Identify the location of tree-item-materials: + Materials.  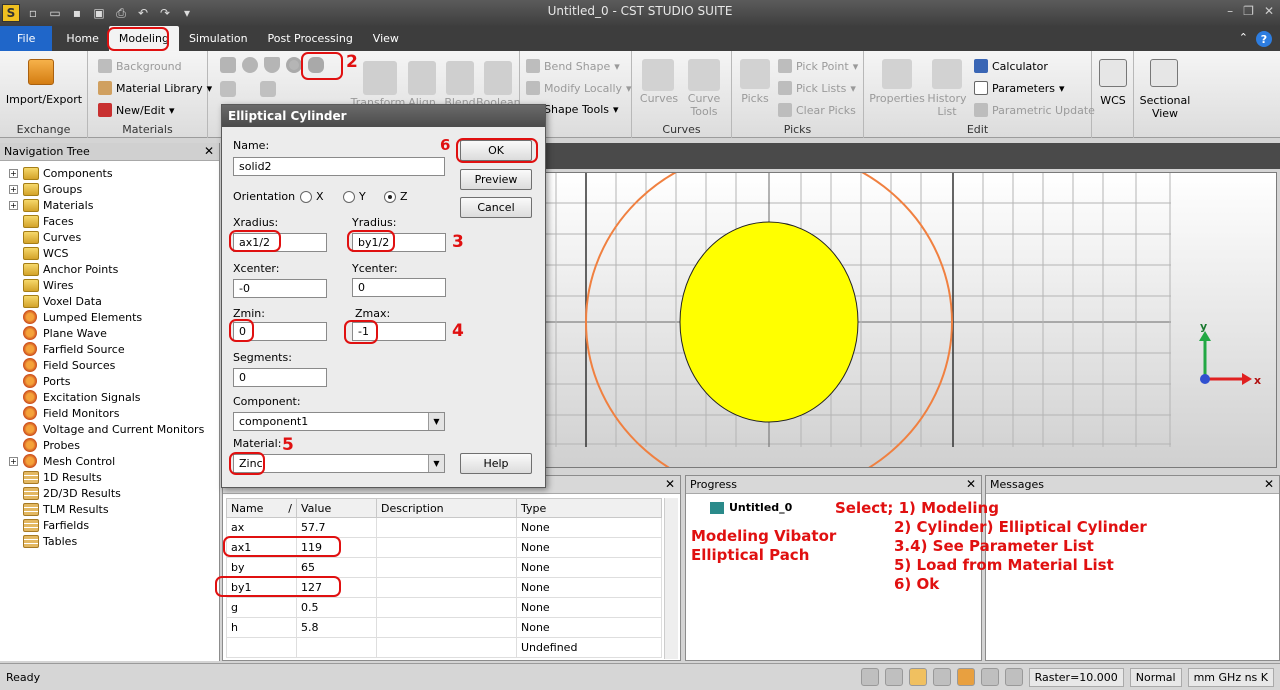
(51, 205).